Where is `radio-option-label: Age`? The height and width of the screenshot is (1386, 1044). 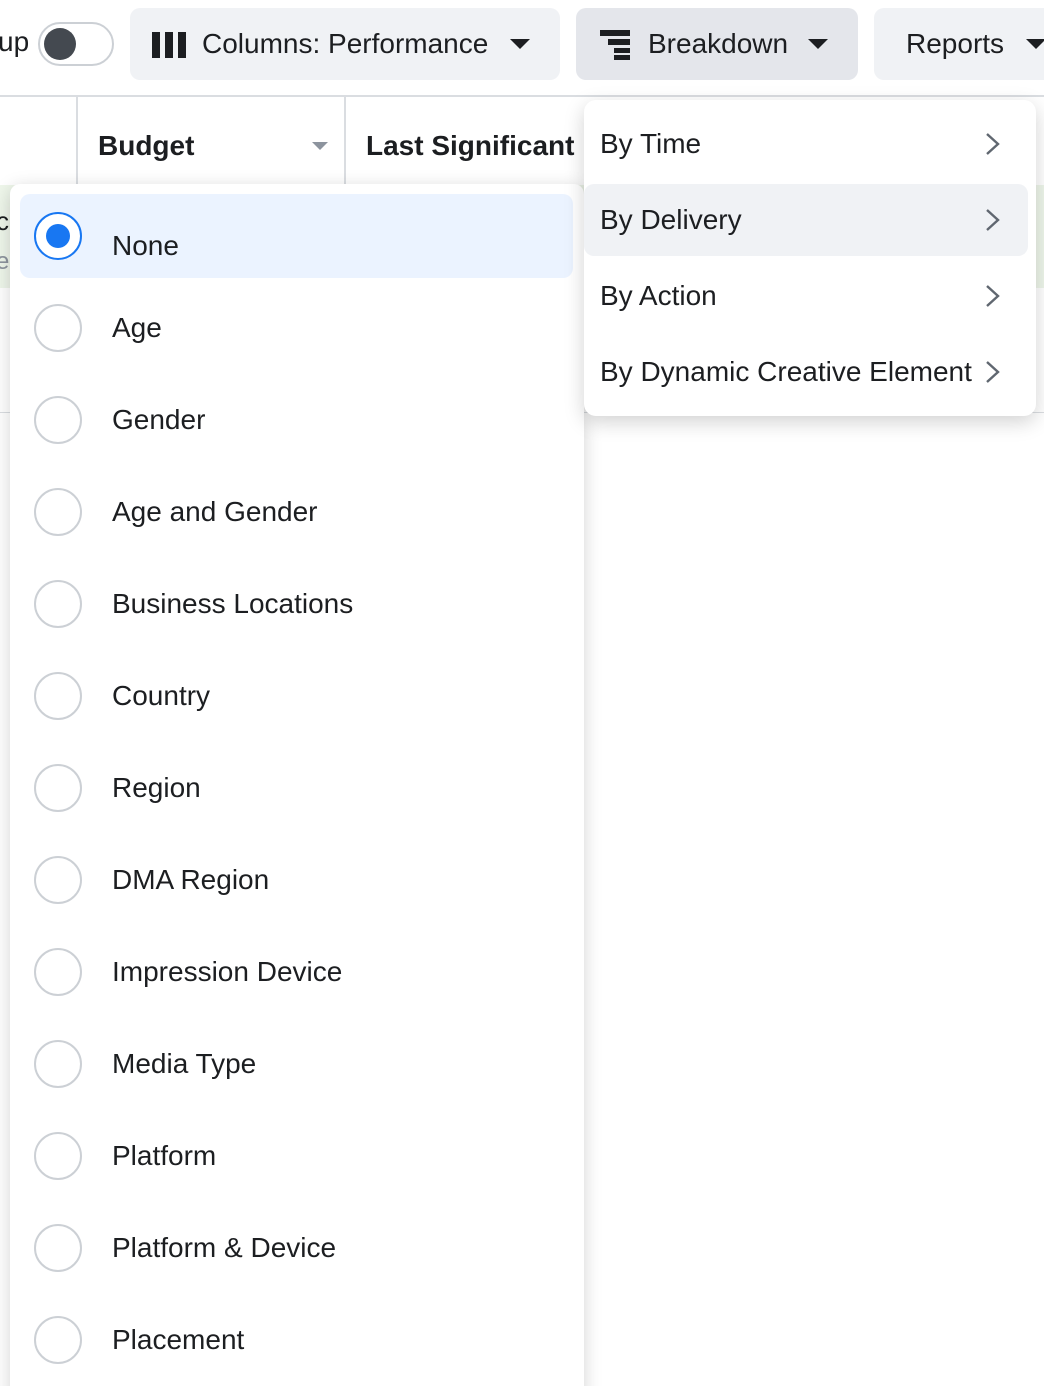 radio-option-label: Age is located at coordinates (137, 327).